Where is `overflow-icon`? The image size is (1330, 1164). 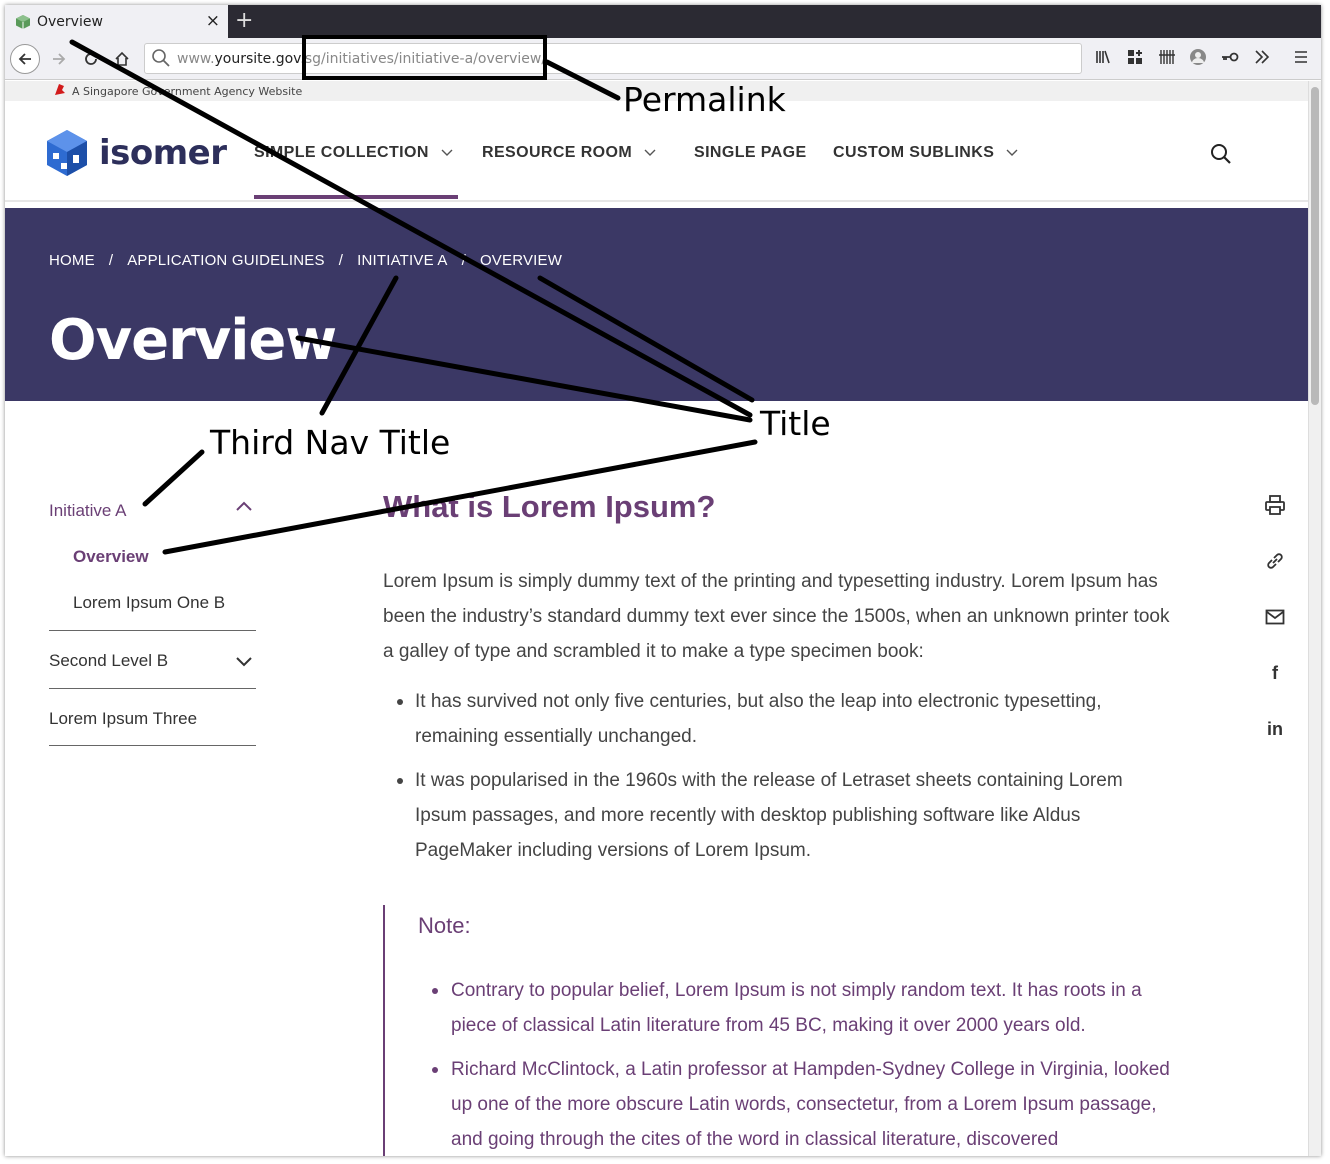 overflow-icon is located at coordinates (1262, 59).